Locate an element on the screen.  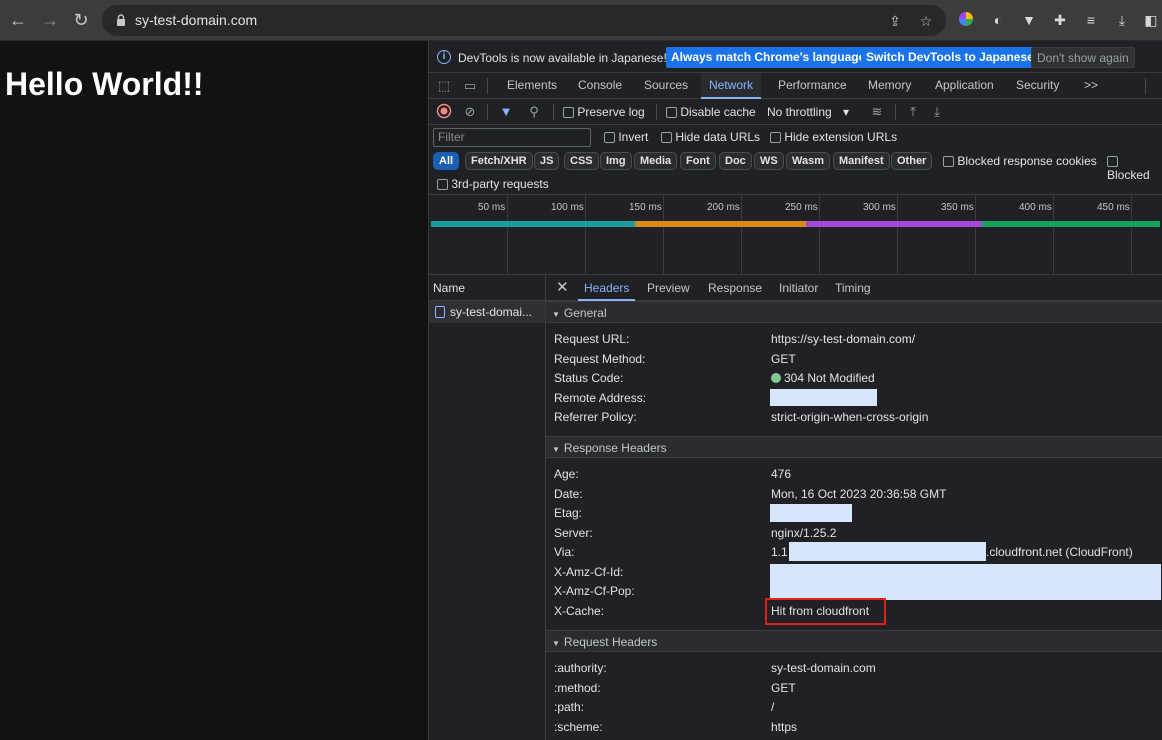
status-dot-icon is located at coordinates (776, 378).